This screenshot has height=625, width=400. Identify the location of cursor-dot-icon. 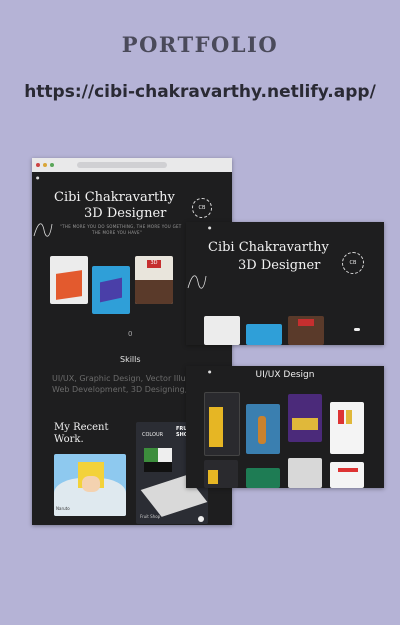
(201, 519).